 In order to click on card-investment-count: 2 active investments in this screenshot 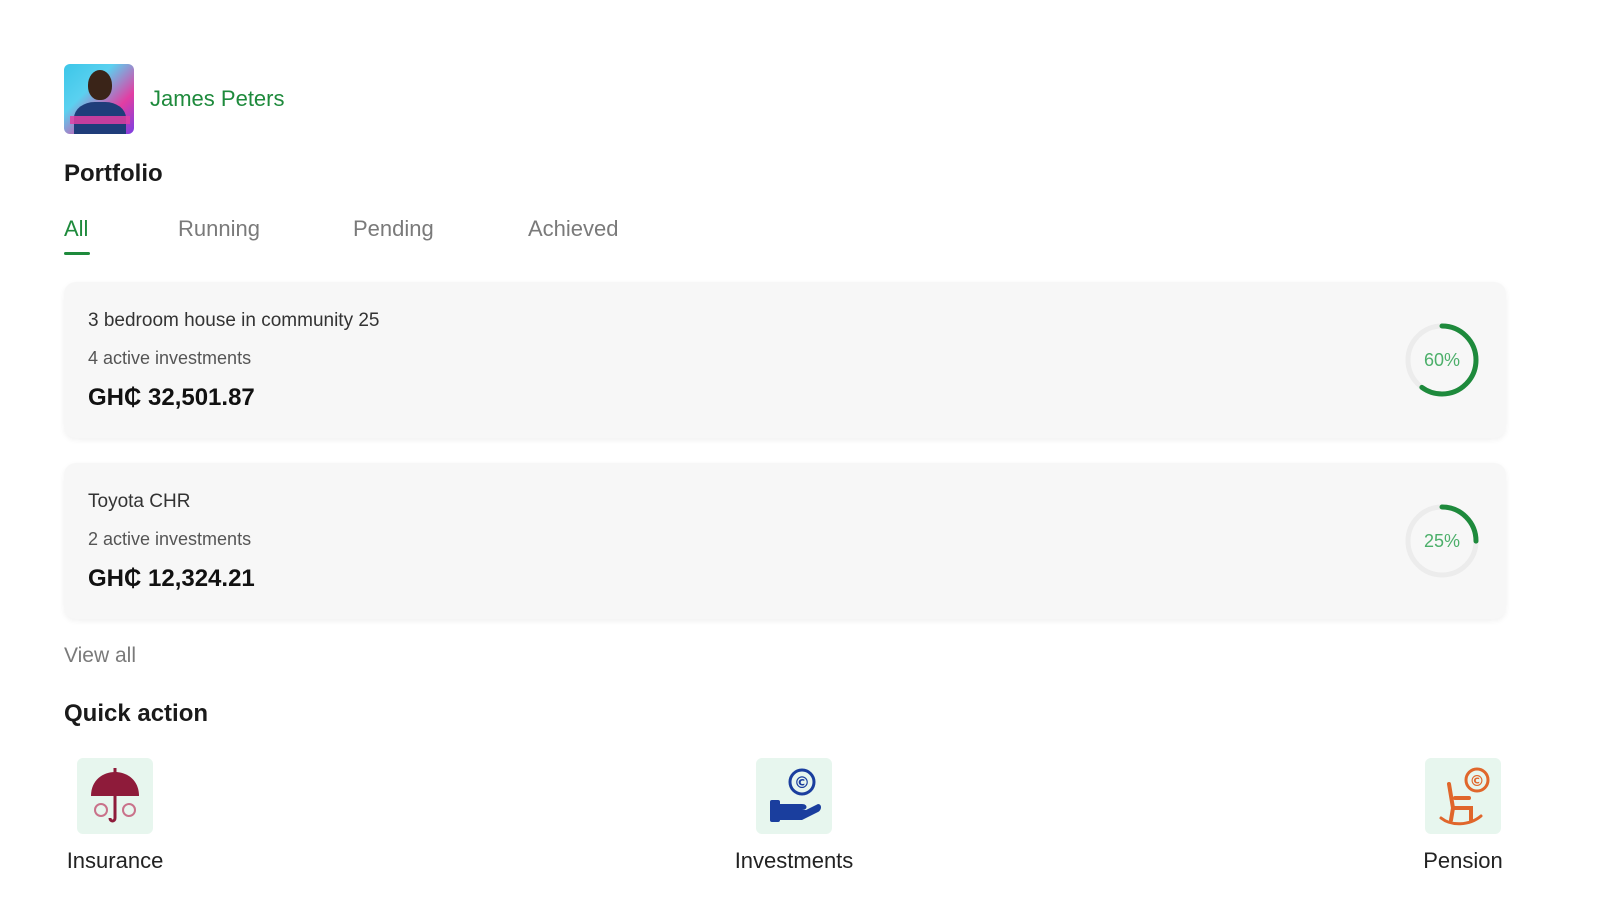, I will do `click(170, 539)`.